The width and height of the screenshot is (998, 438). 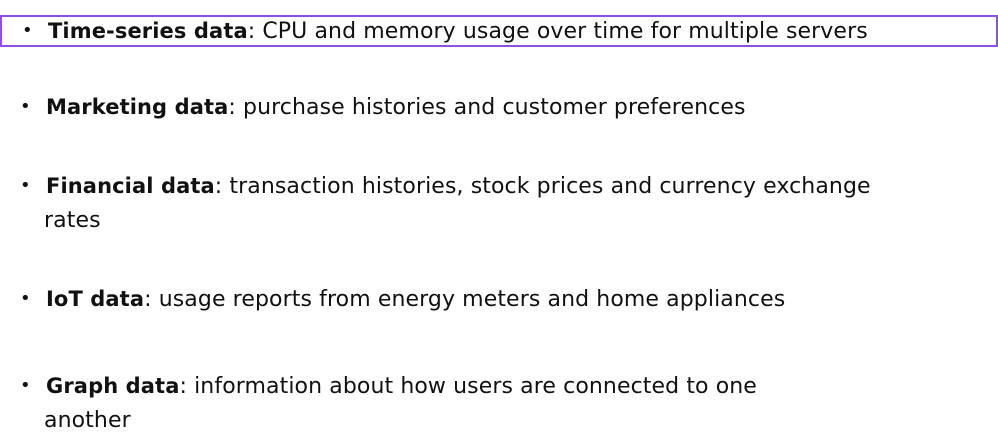 What do you see at coordinates (148, 31) in the screenshot?
I see `item-term: Time-series data` at bounding box center [148, 31].